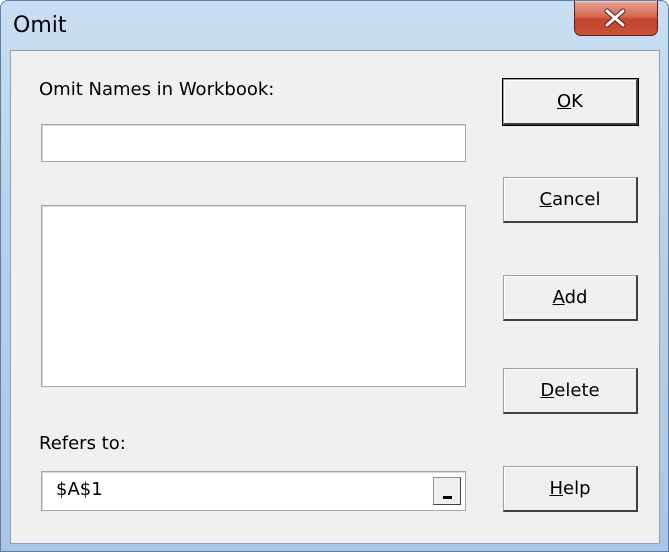 This screenshot has width=669, height=552. I want to click on collapse-dialog-icon, so click(447, 497).